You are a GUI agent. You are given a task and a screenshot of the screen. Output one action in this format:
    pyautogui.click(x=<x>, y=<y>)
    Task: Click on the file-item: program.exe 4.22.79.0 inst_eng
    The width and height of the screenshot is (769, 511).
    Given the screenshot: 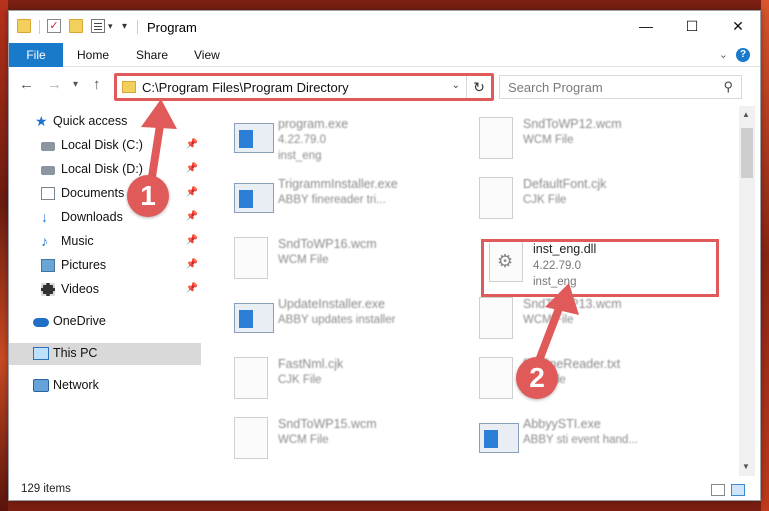 What is the action you would take?
    pyautogui.click(x=324, y=139)
    